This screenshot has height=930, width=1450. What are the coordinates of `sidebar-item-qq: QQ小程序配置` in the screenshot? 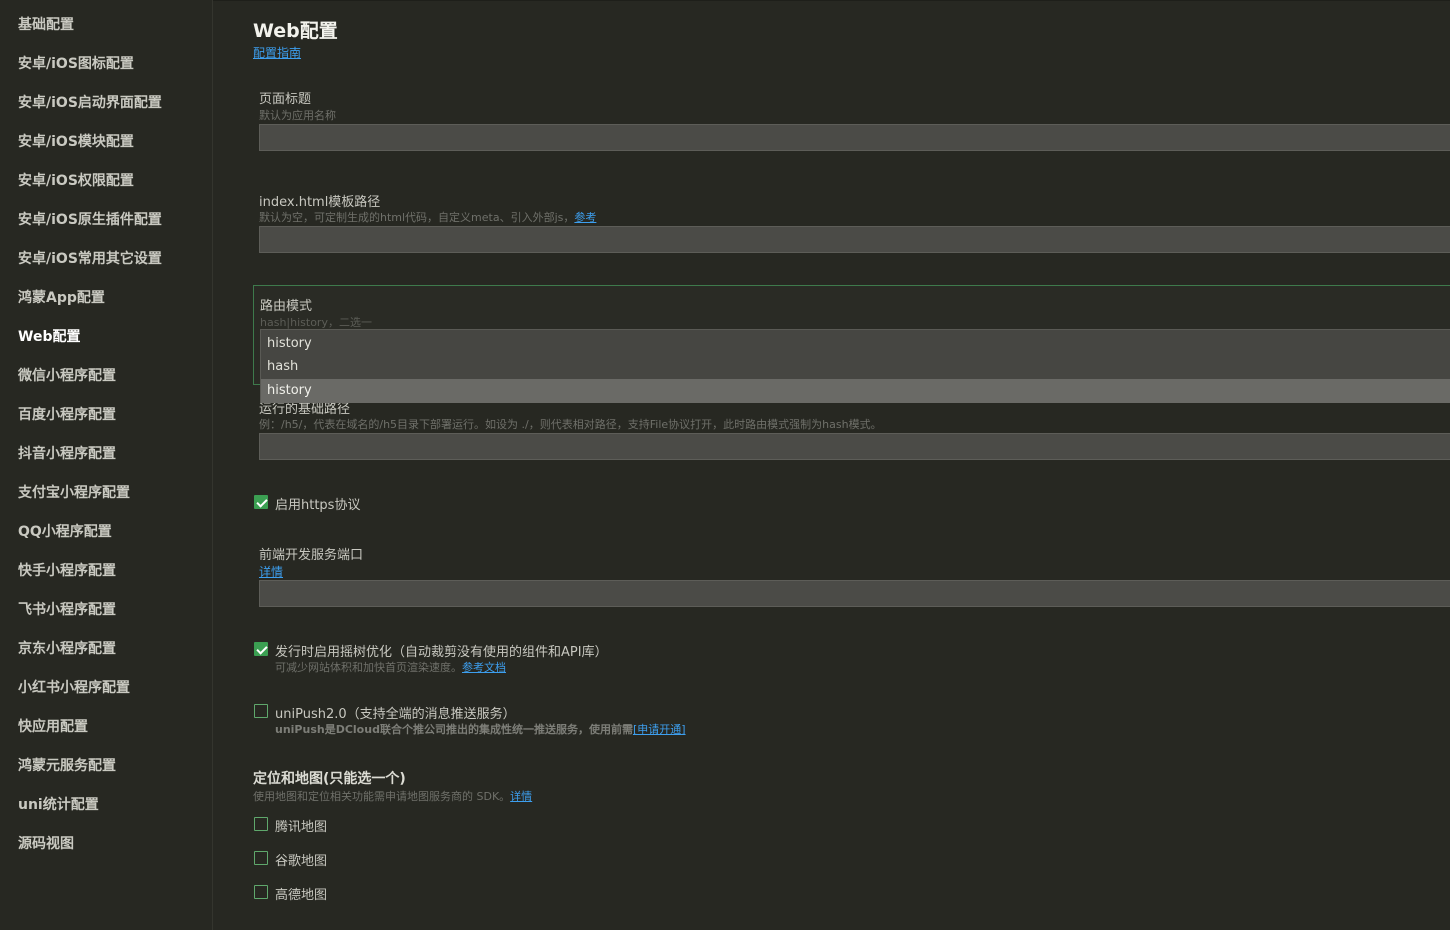 It's located at (65, 532).